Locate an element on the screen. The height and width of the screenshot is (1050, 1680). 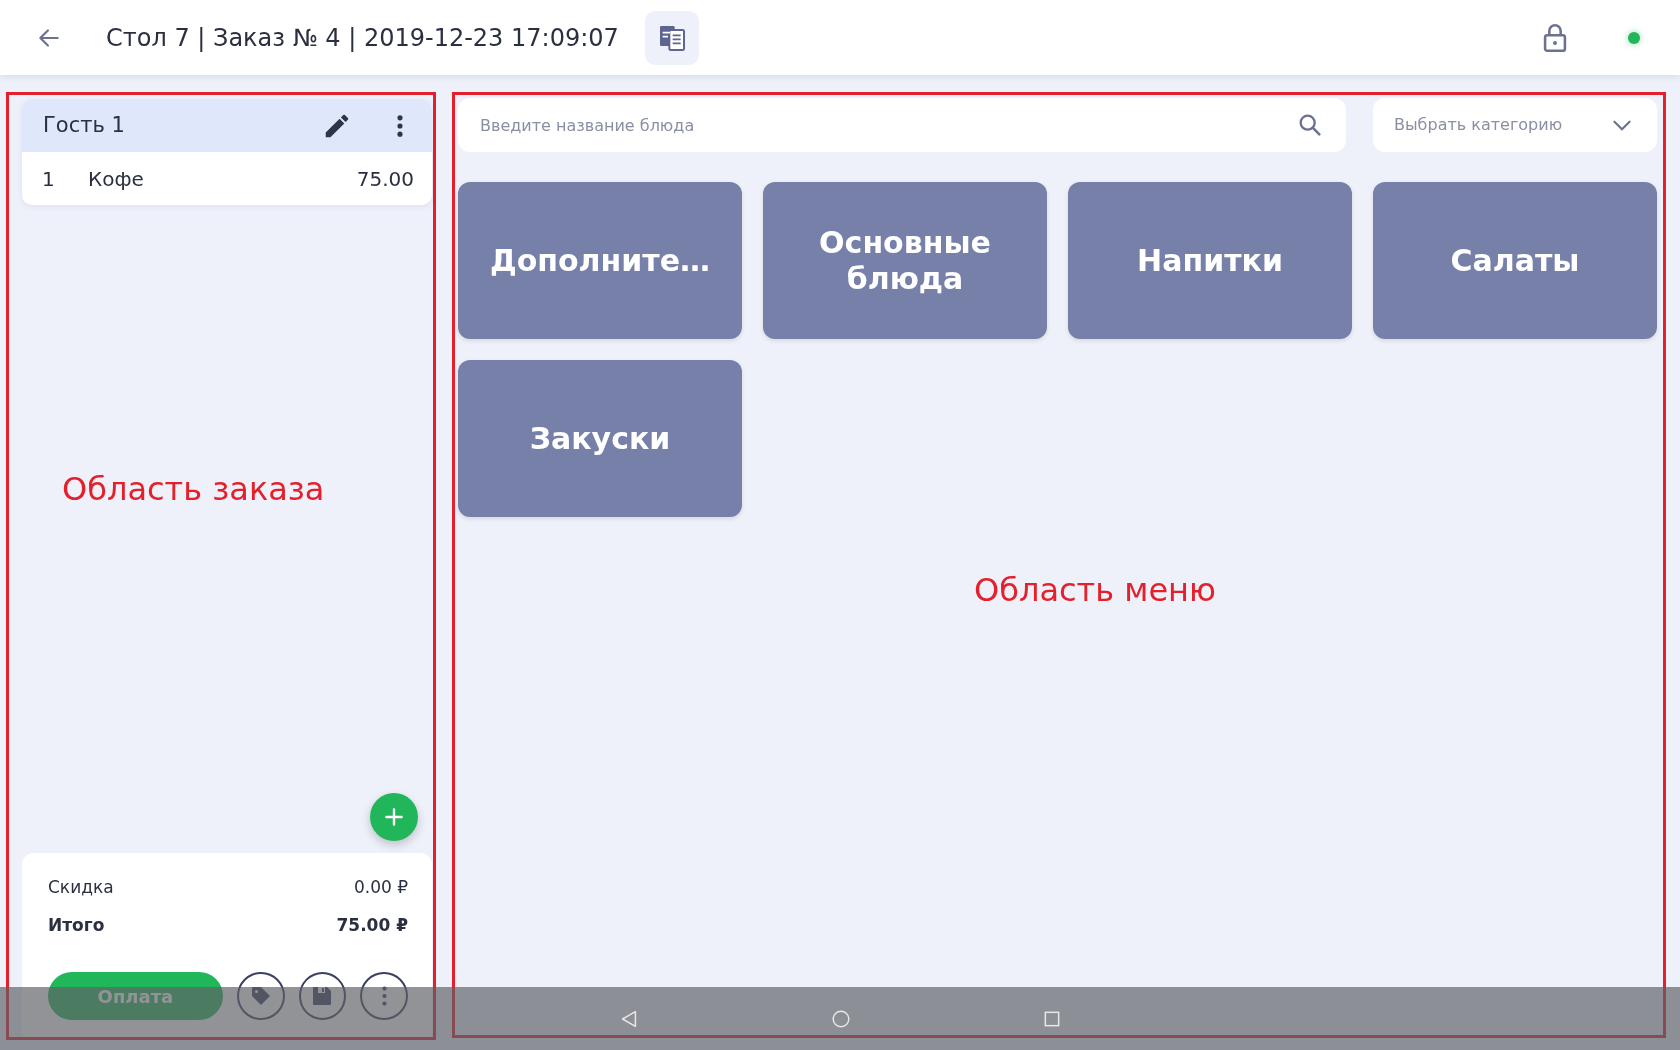
summary-value: 0.00 ₽ is located at coordinates (380, 887).